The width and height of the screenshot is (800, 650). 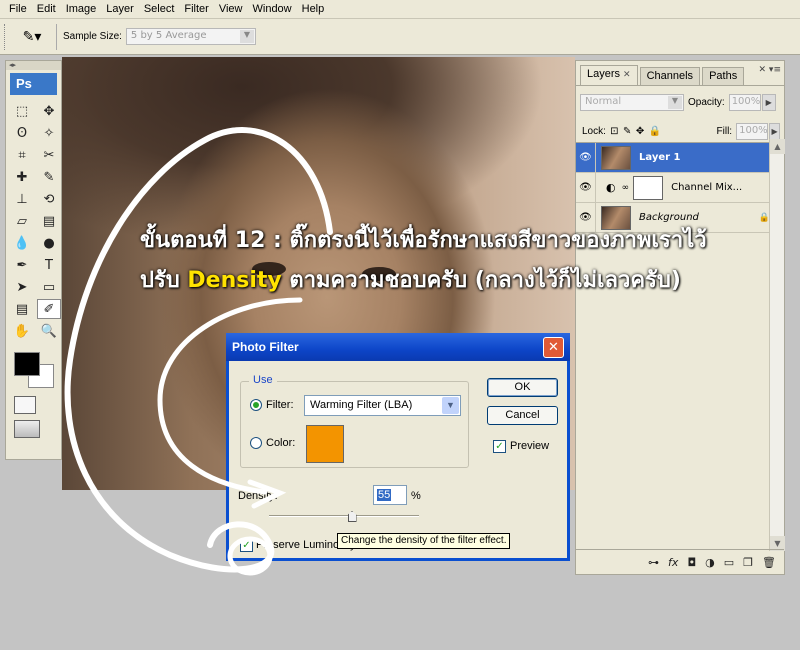 What do you see at coordinates (231, 9) in the screenshot?
I see `menu-view: View` at bounding box center [231, 9].